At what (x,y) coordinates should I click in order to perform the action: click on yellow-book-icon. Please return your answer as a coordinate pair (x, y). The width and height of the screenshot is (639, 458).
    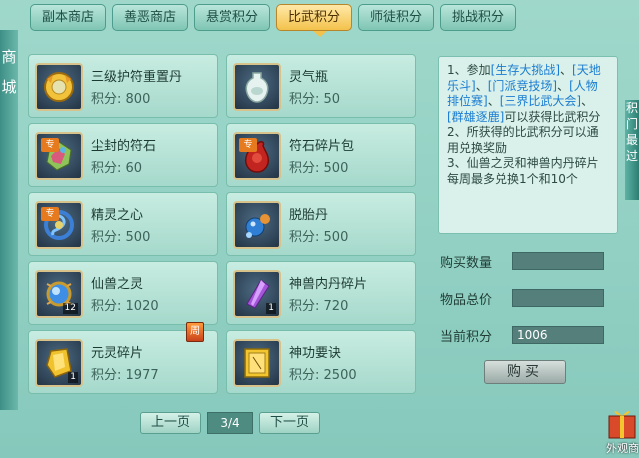
    Looking at the image, I should click on (257, 363).